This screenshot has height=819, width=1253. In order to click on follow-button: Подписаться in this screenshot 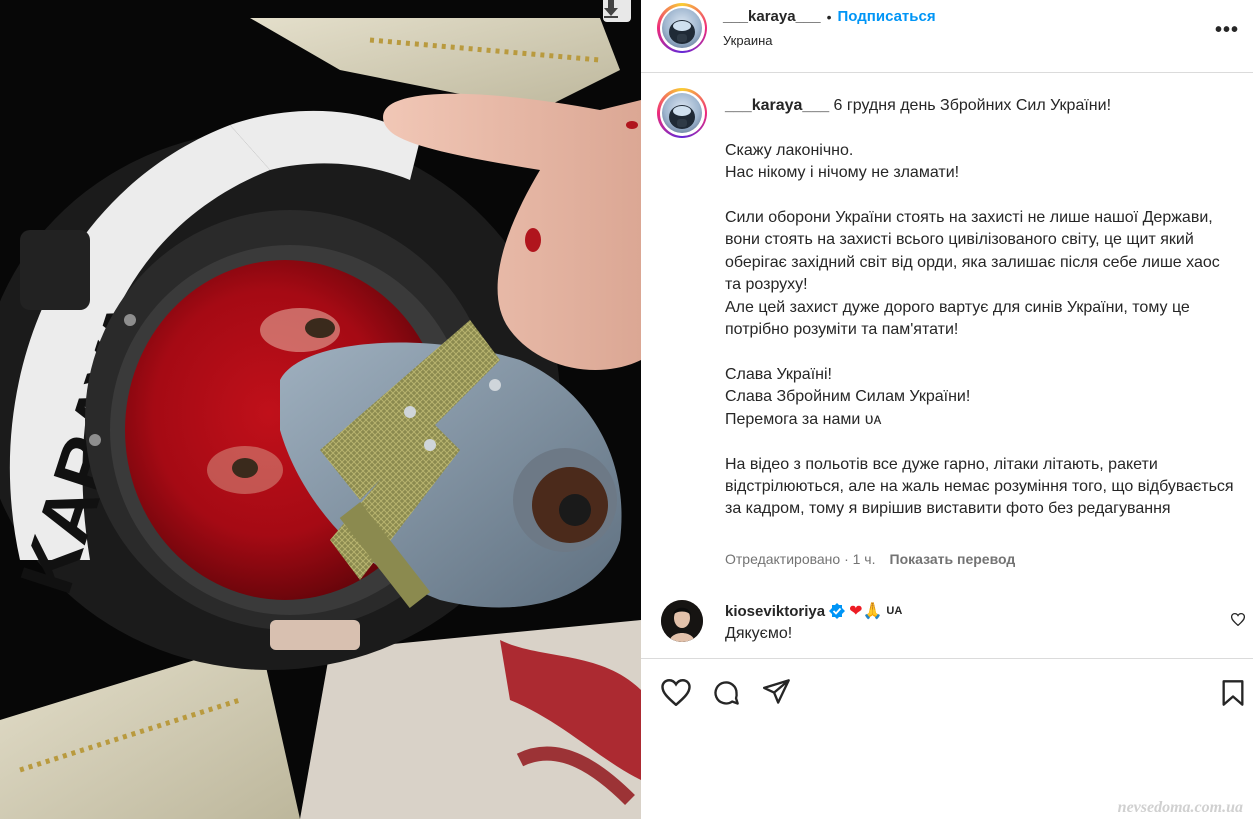, I will do `click(887, 16)`.